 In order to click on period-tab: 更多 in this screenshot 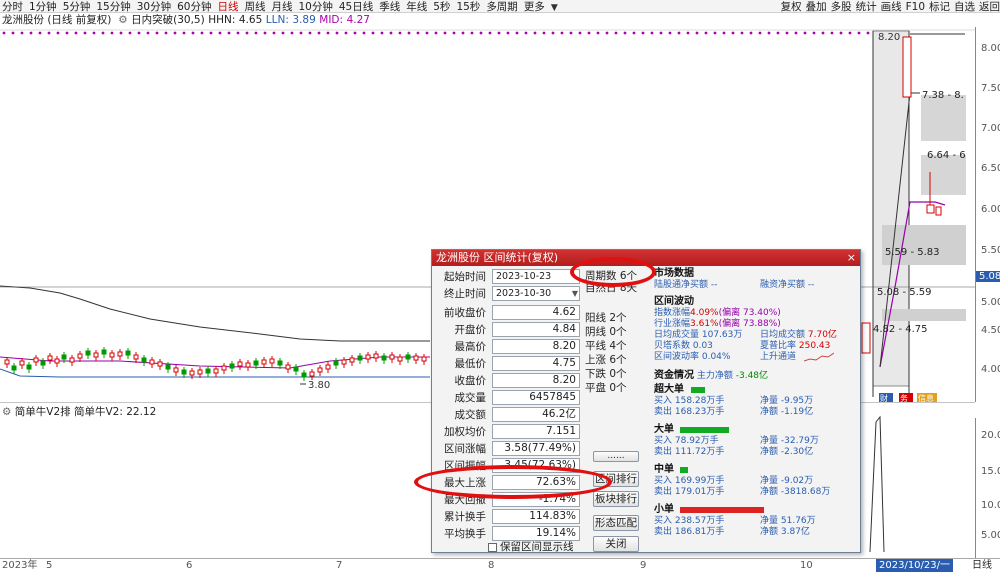, I will do `click(534, 6)`.